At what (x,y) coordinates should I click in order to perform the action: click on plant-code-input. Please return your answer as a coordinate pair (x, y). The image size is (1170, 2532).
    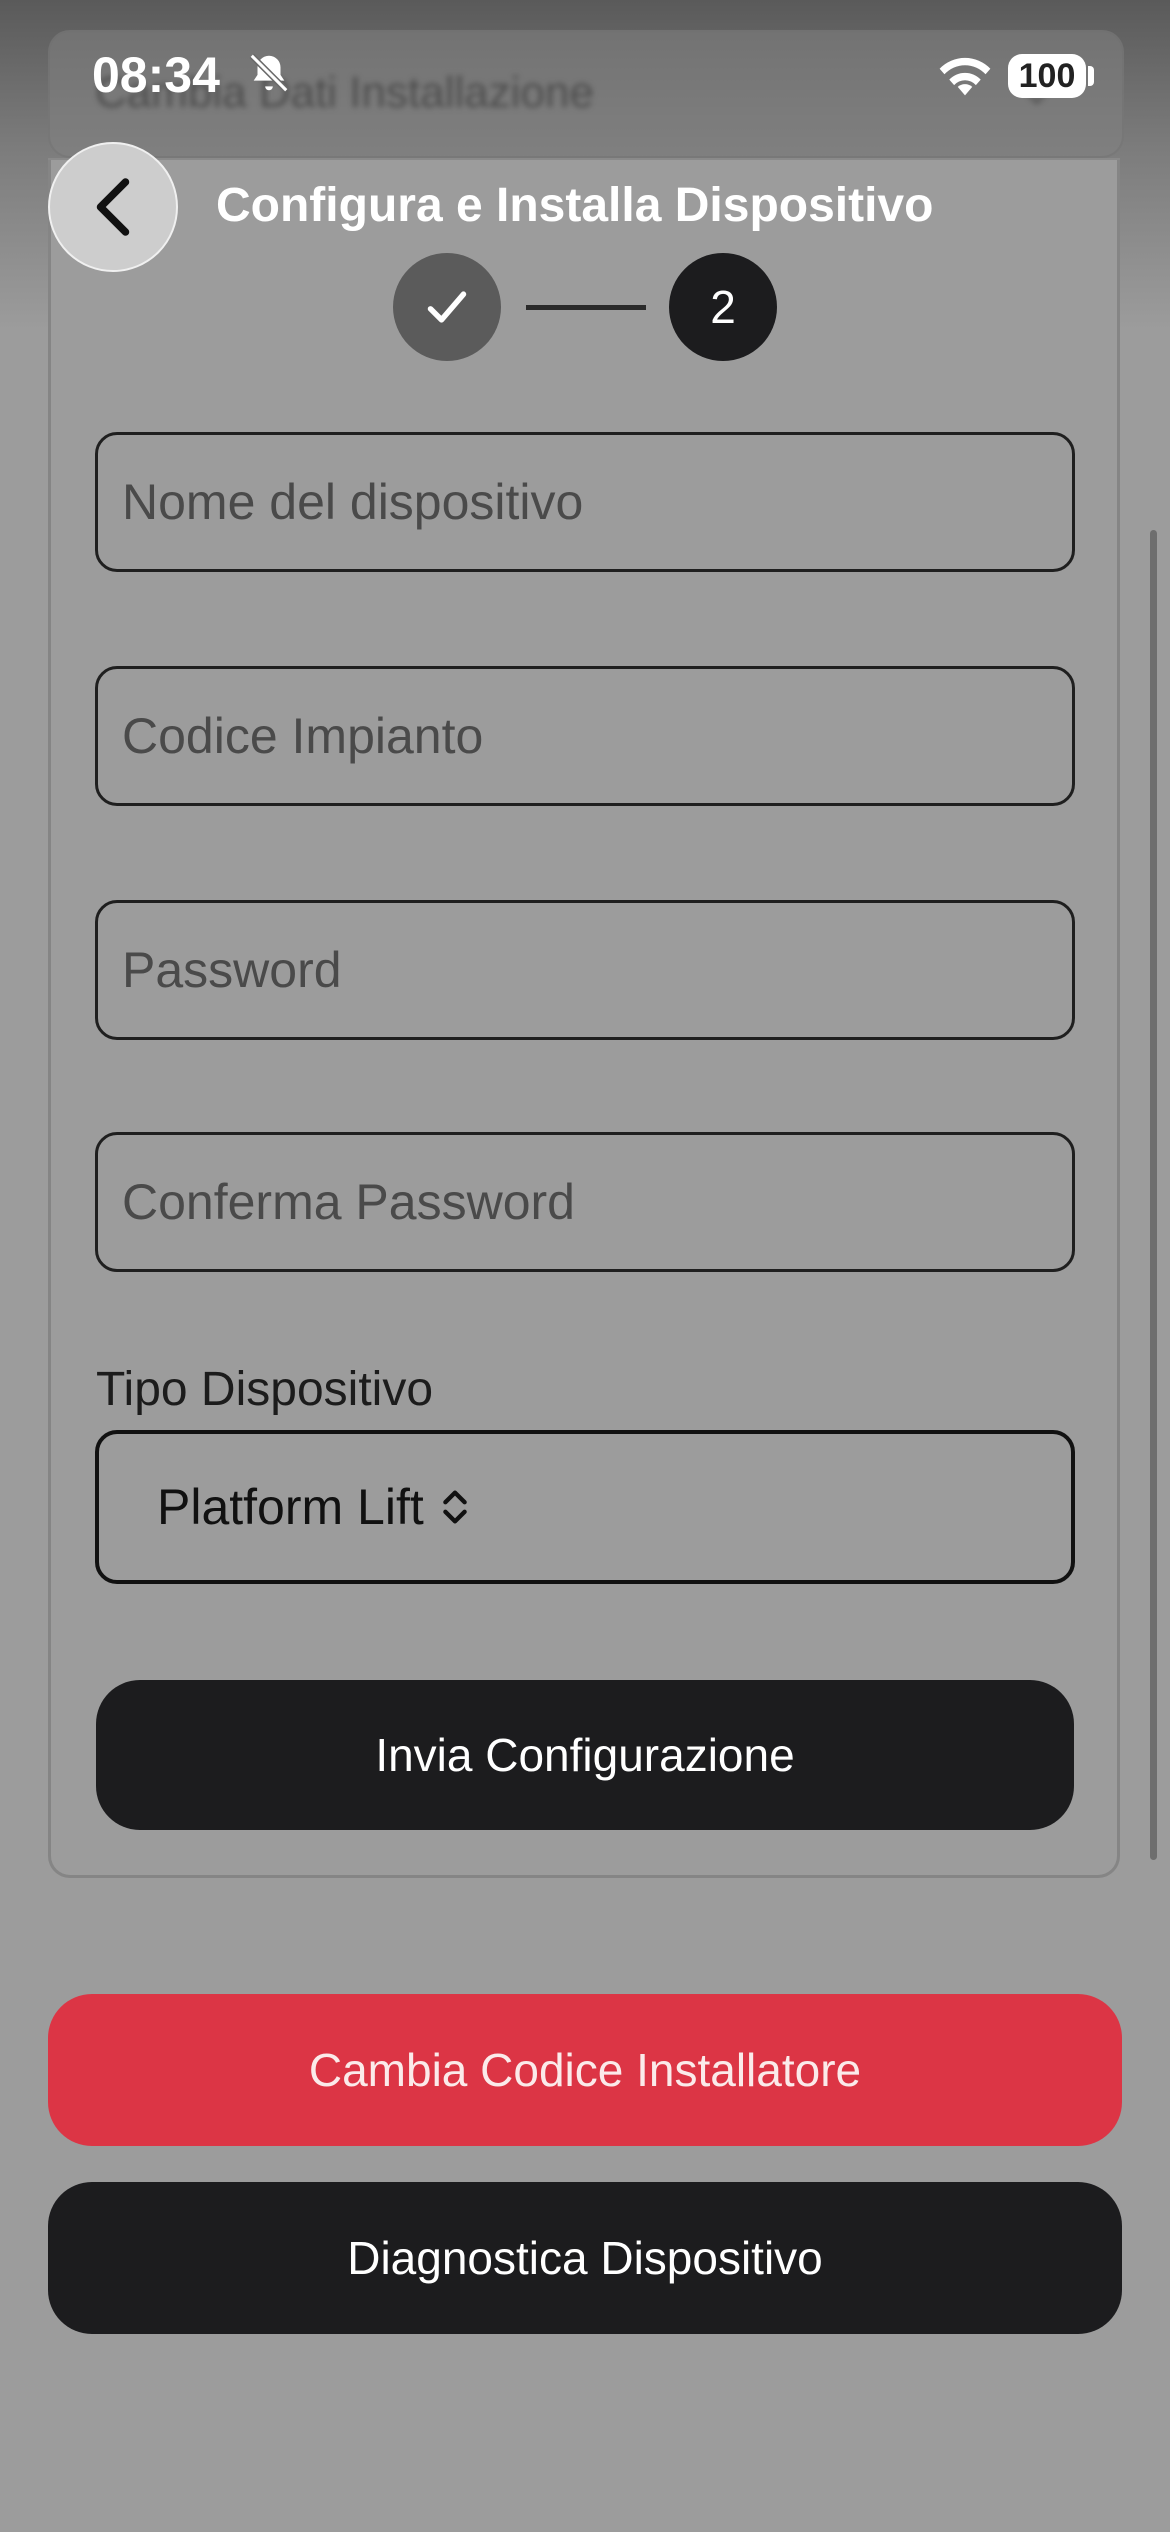
    Looking at the image, I should click on (585, 736).